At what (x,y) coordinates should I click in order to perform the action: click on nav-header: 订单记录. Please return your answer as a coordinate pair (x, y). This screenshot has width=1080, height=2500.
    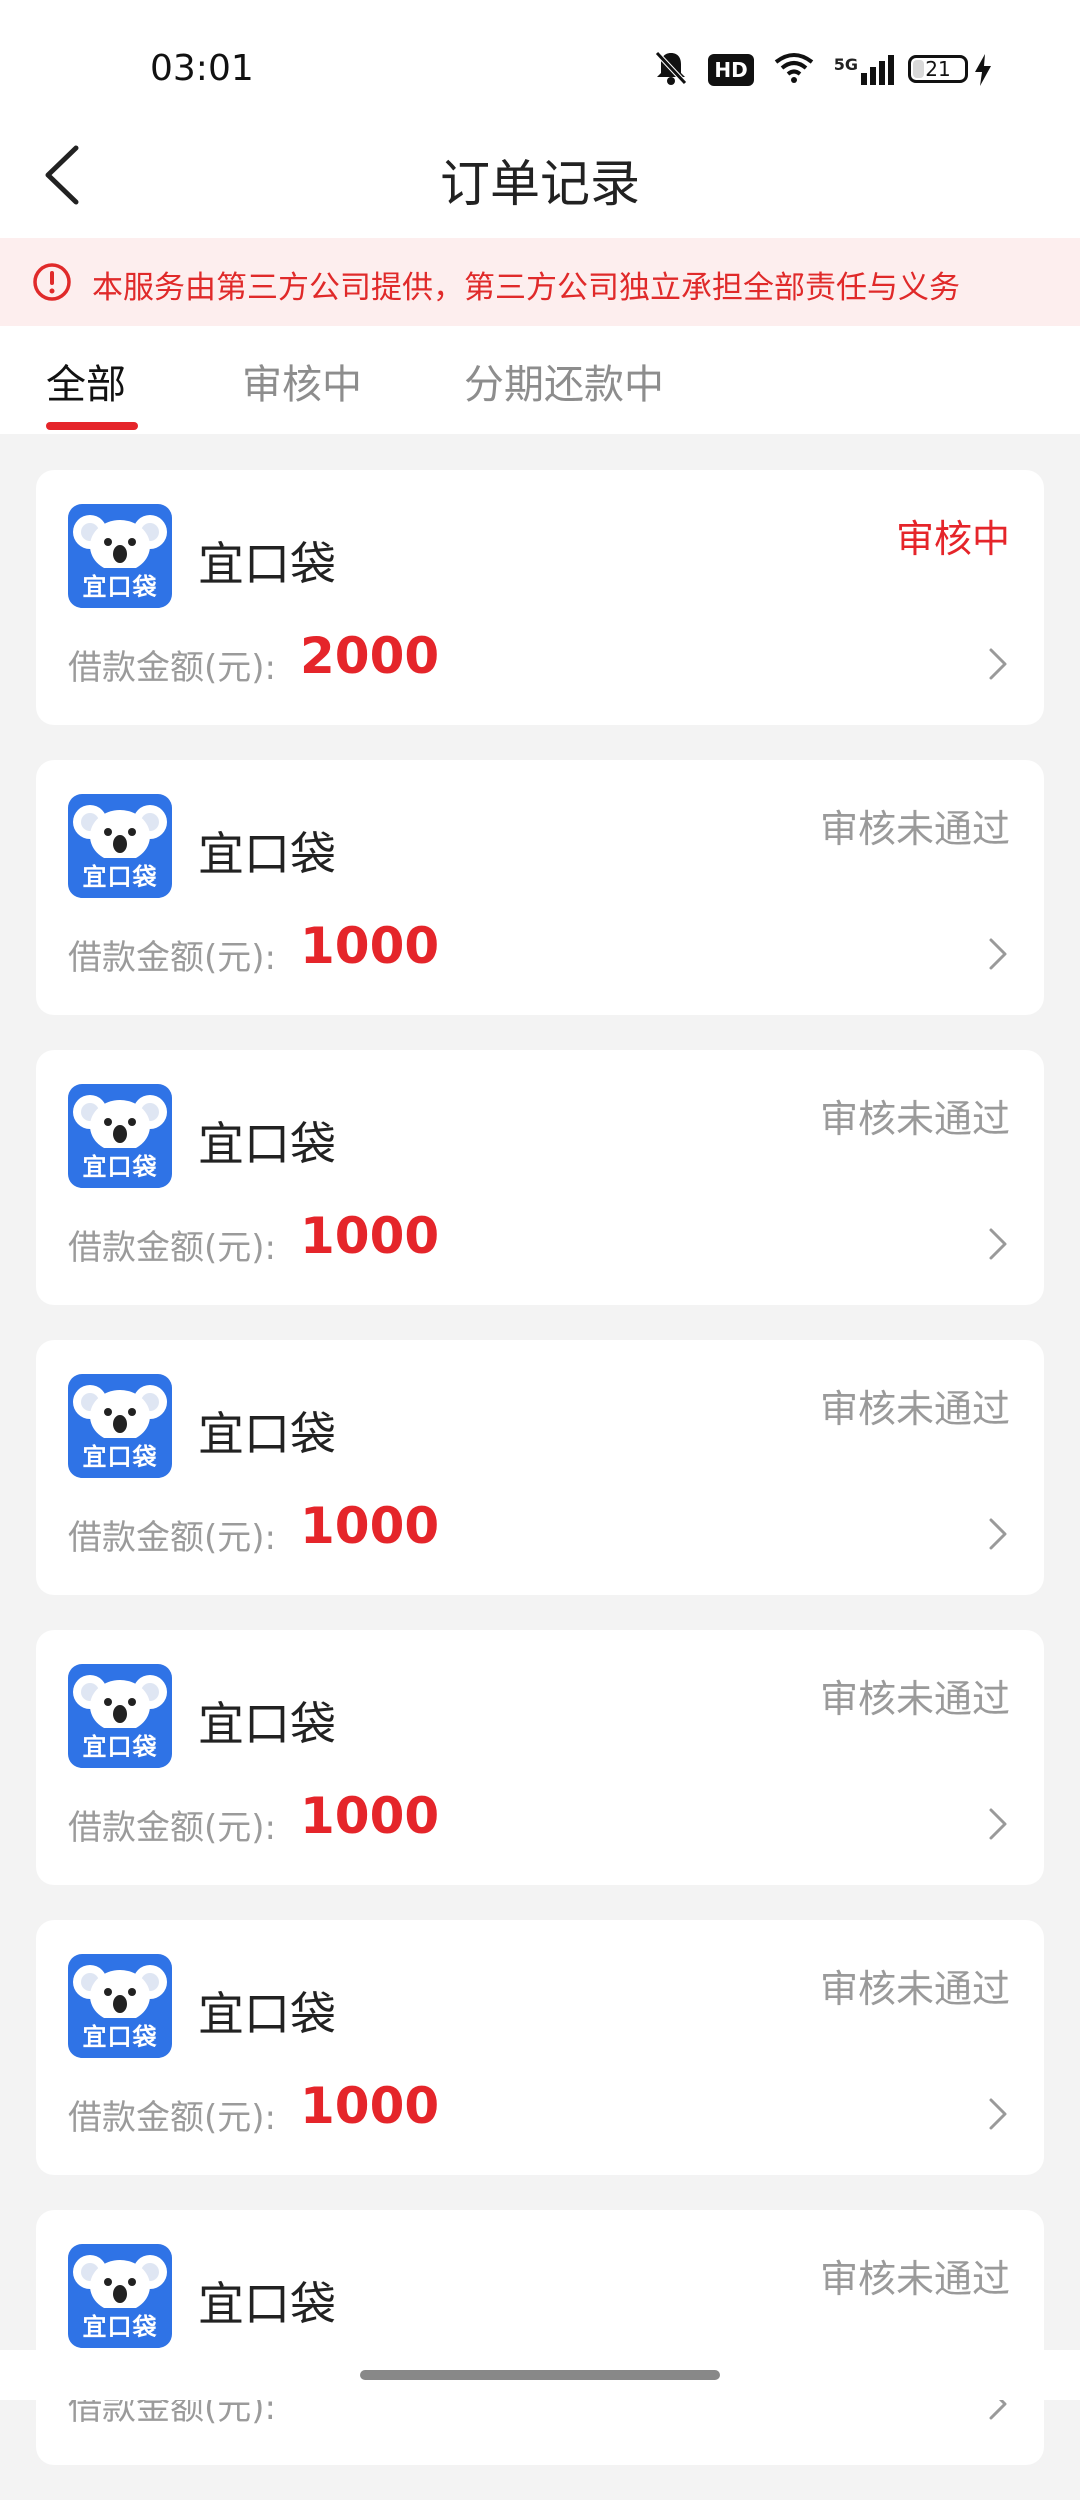
    Looking at the image, I should click on (540, 174).